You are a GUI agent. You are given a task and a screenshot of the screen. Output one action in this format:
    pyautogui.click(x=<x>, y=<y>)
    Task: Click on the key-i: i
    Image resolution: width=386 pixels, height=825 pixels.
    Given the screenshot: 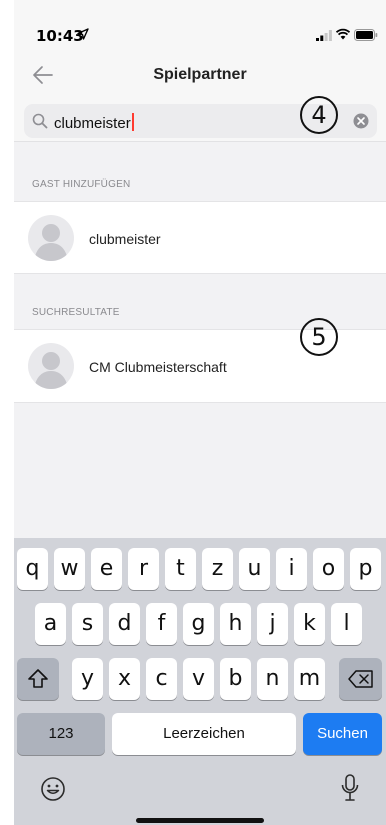 What is the action you would take?
    pyautogui.click(x=291, y=569)
    